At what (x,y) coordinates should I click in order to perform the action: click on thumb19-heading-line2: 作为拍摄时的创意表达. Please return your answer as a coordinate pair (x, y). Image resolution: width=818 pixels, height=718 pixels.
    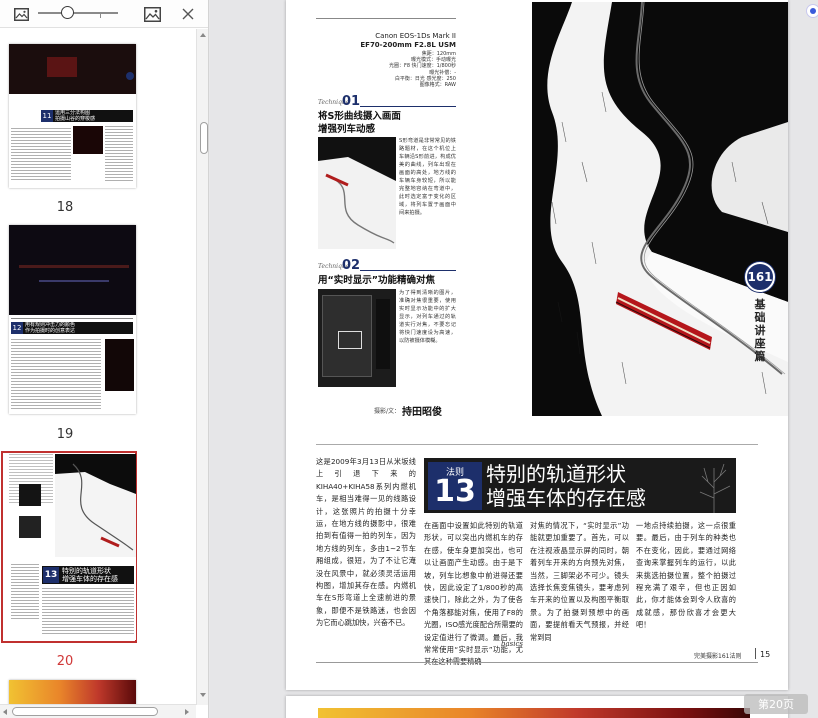
    Looking at the image, I should click on (50, 331).